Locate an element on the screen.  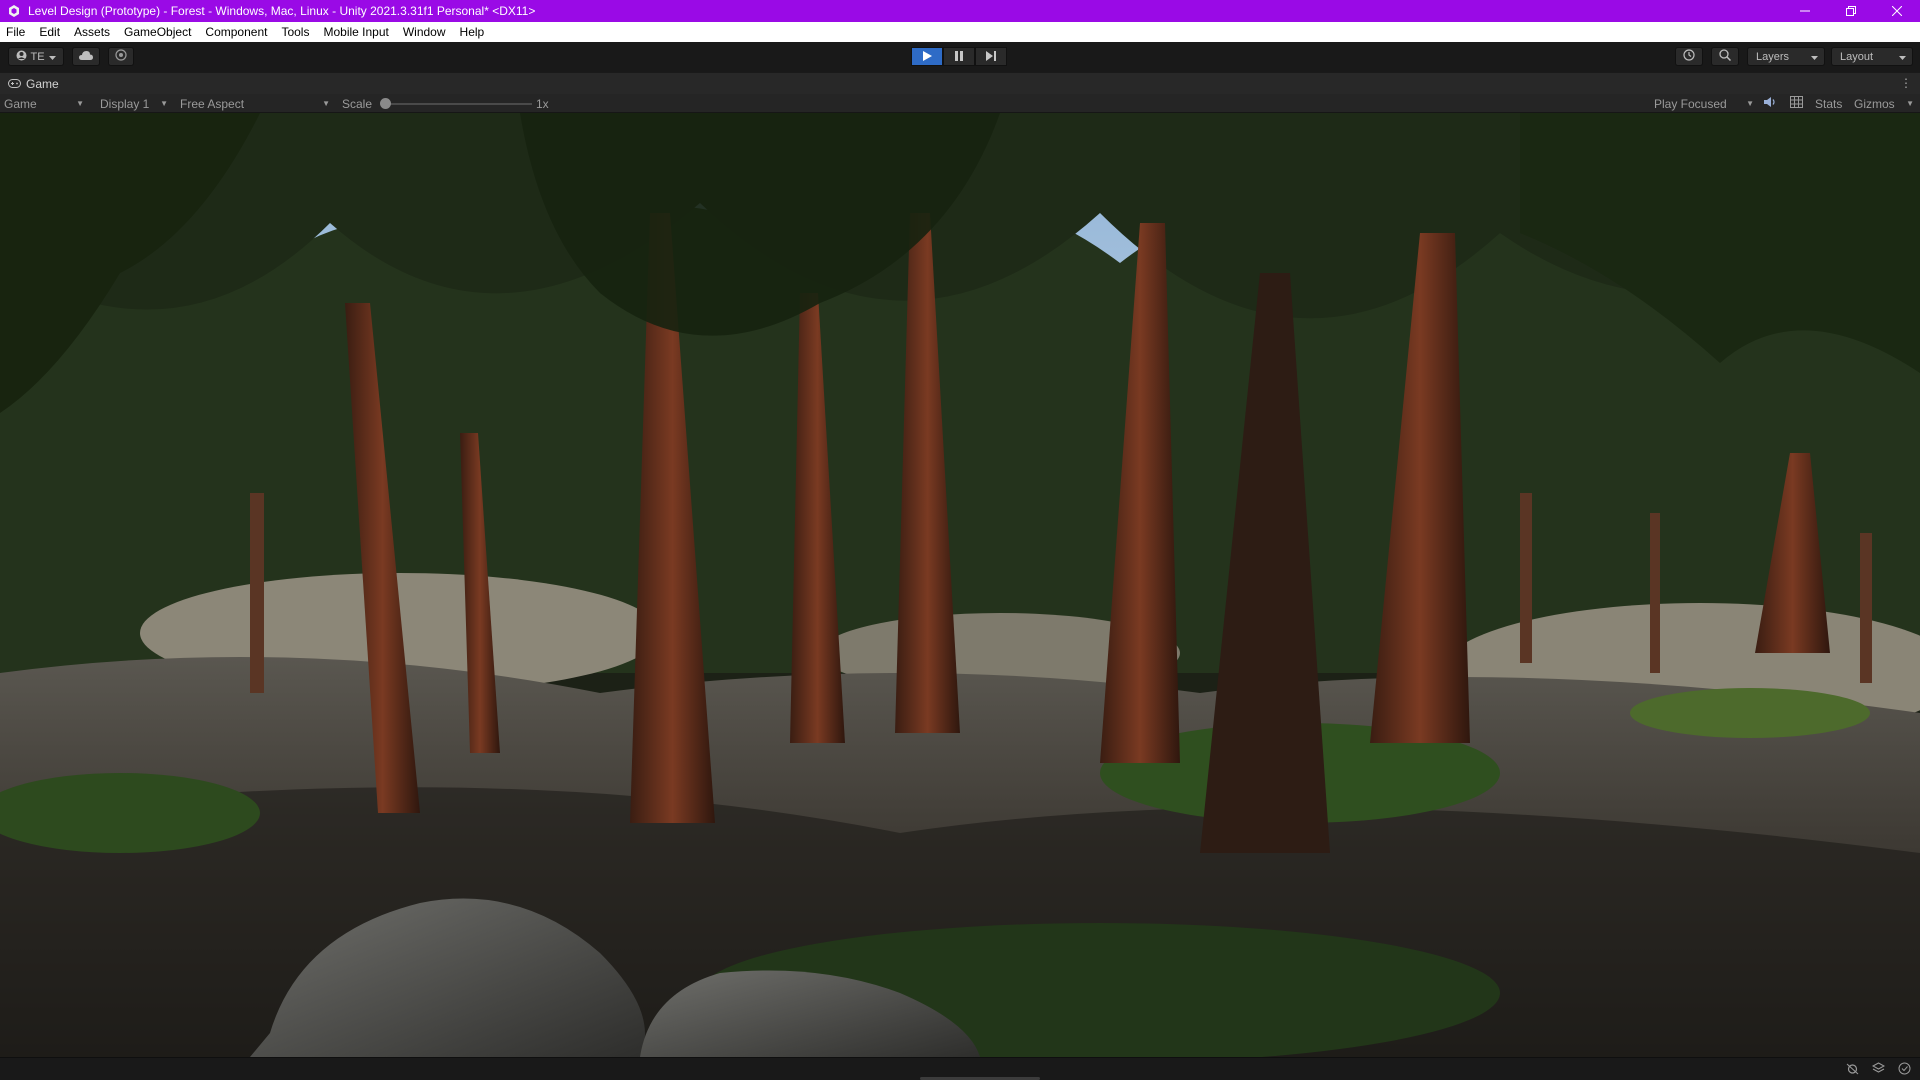
unity-logo-icon is located at coordinates (14, 11).